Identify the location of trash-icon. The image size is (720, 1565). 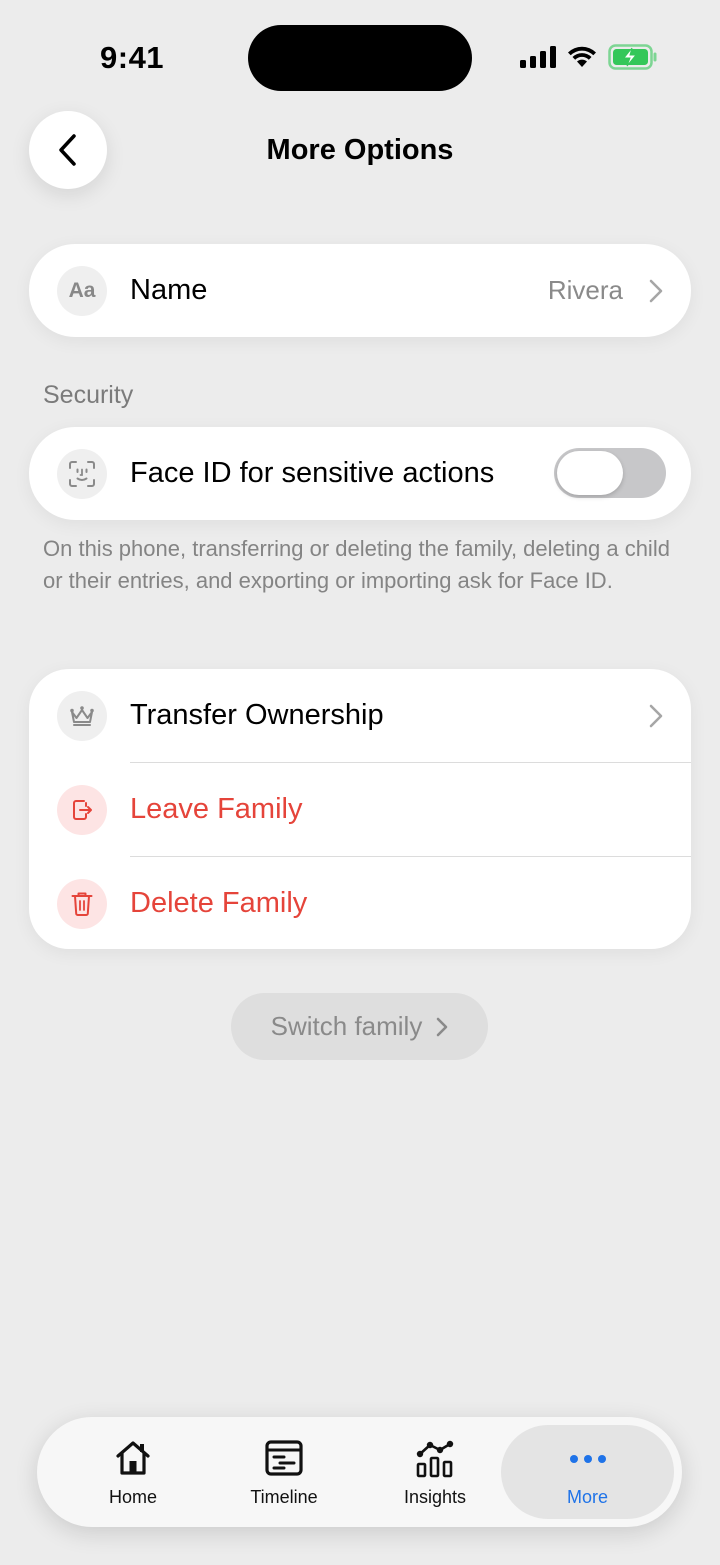
(82, 904).